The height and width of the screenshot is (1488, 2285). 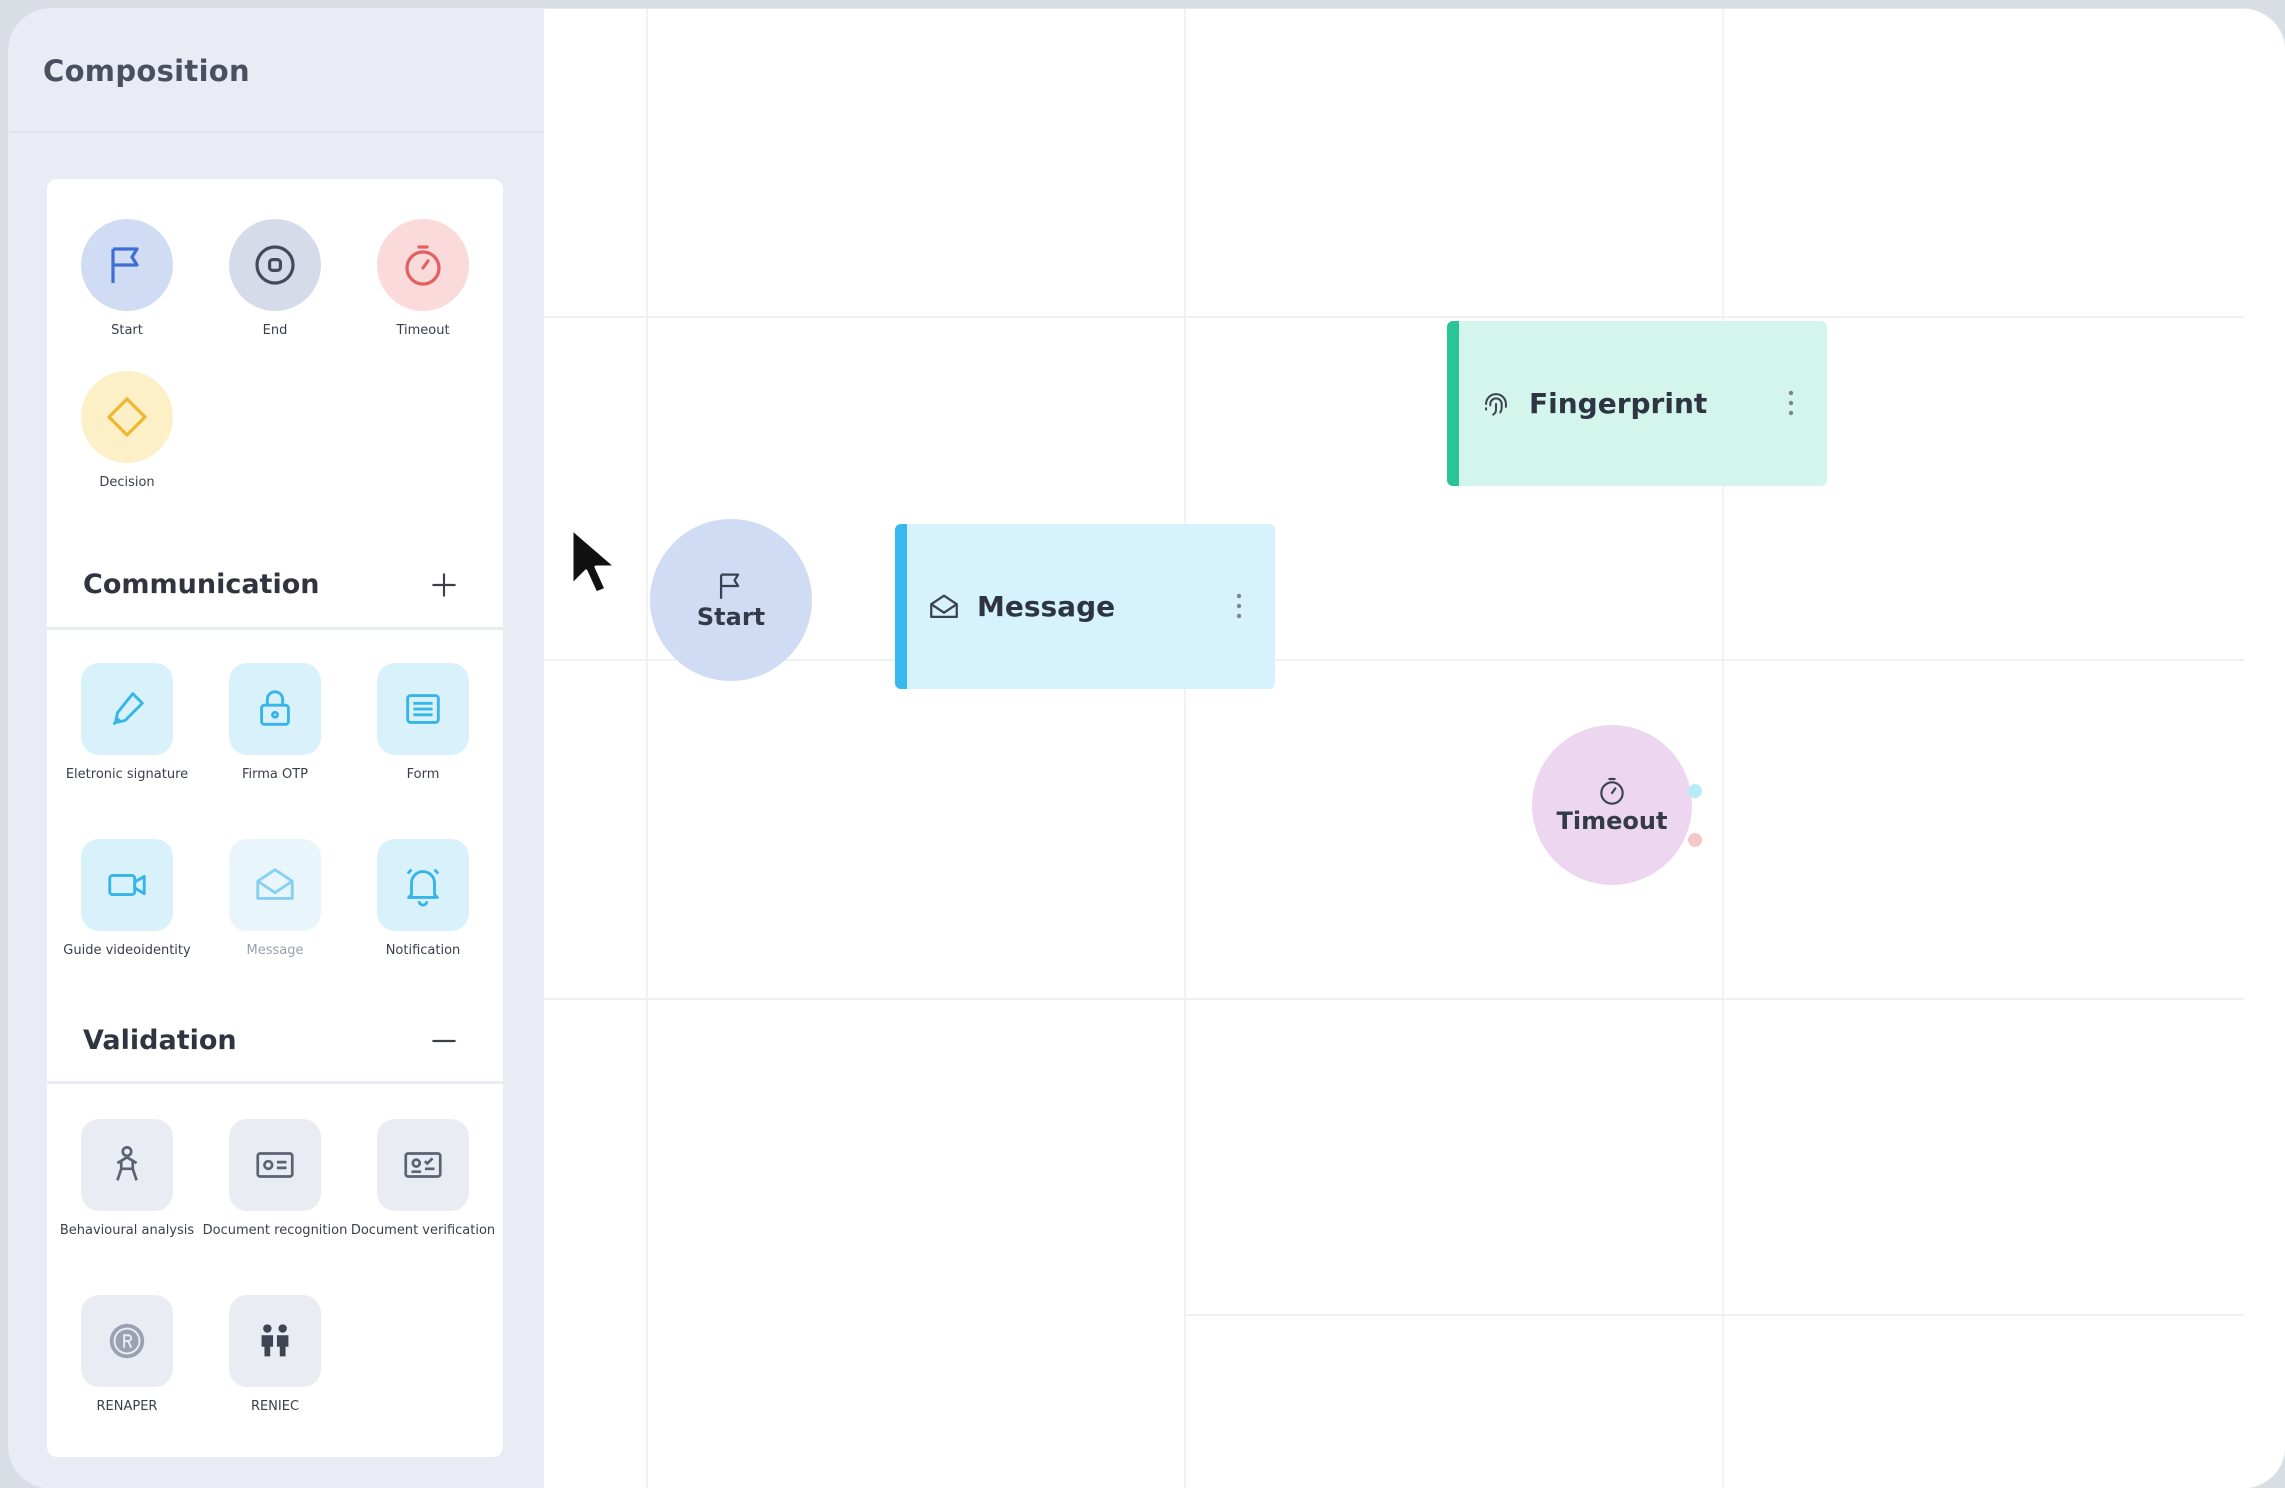 What do you see at coordinates (275, 330) in the screenshot?
I see `palette-item-label: End` at bounding box center [275, 330].